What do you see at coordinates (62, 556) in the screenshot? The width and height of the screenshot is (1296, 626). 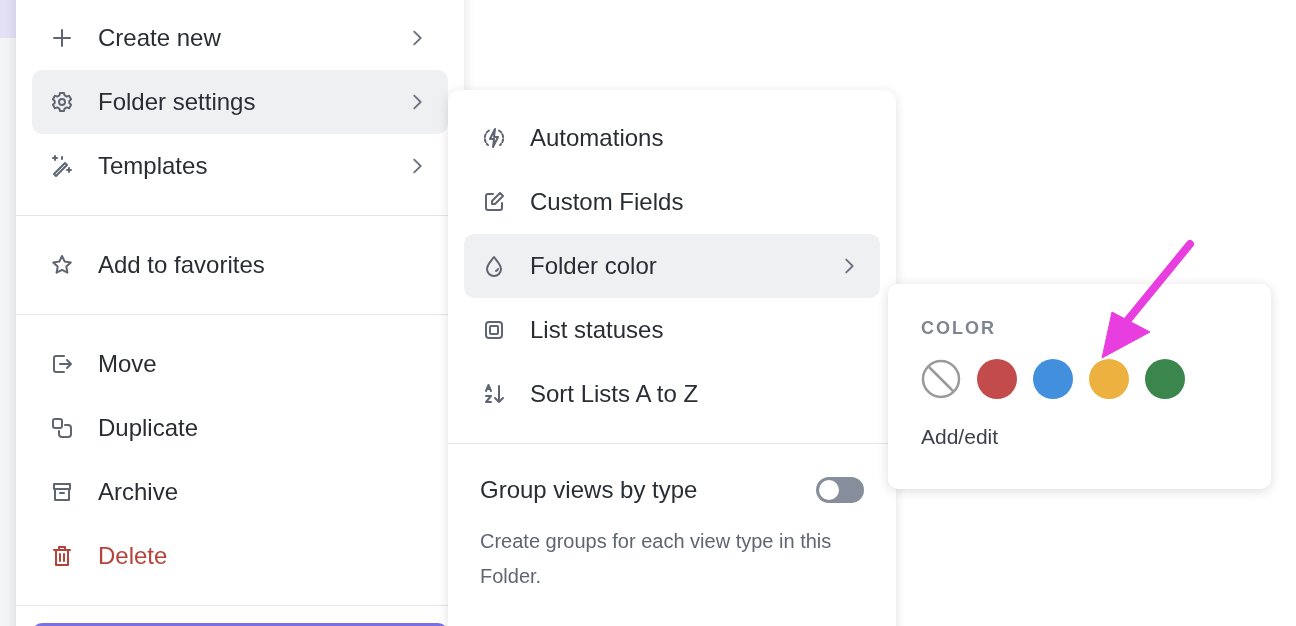 I see `trash-icon` at bounding box center [62, 556].